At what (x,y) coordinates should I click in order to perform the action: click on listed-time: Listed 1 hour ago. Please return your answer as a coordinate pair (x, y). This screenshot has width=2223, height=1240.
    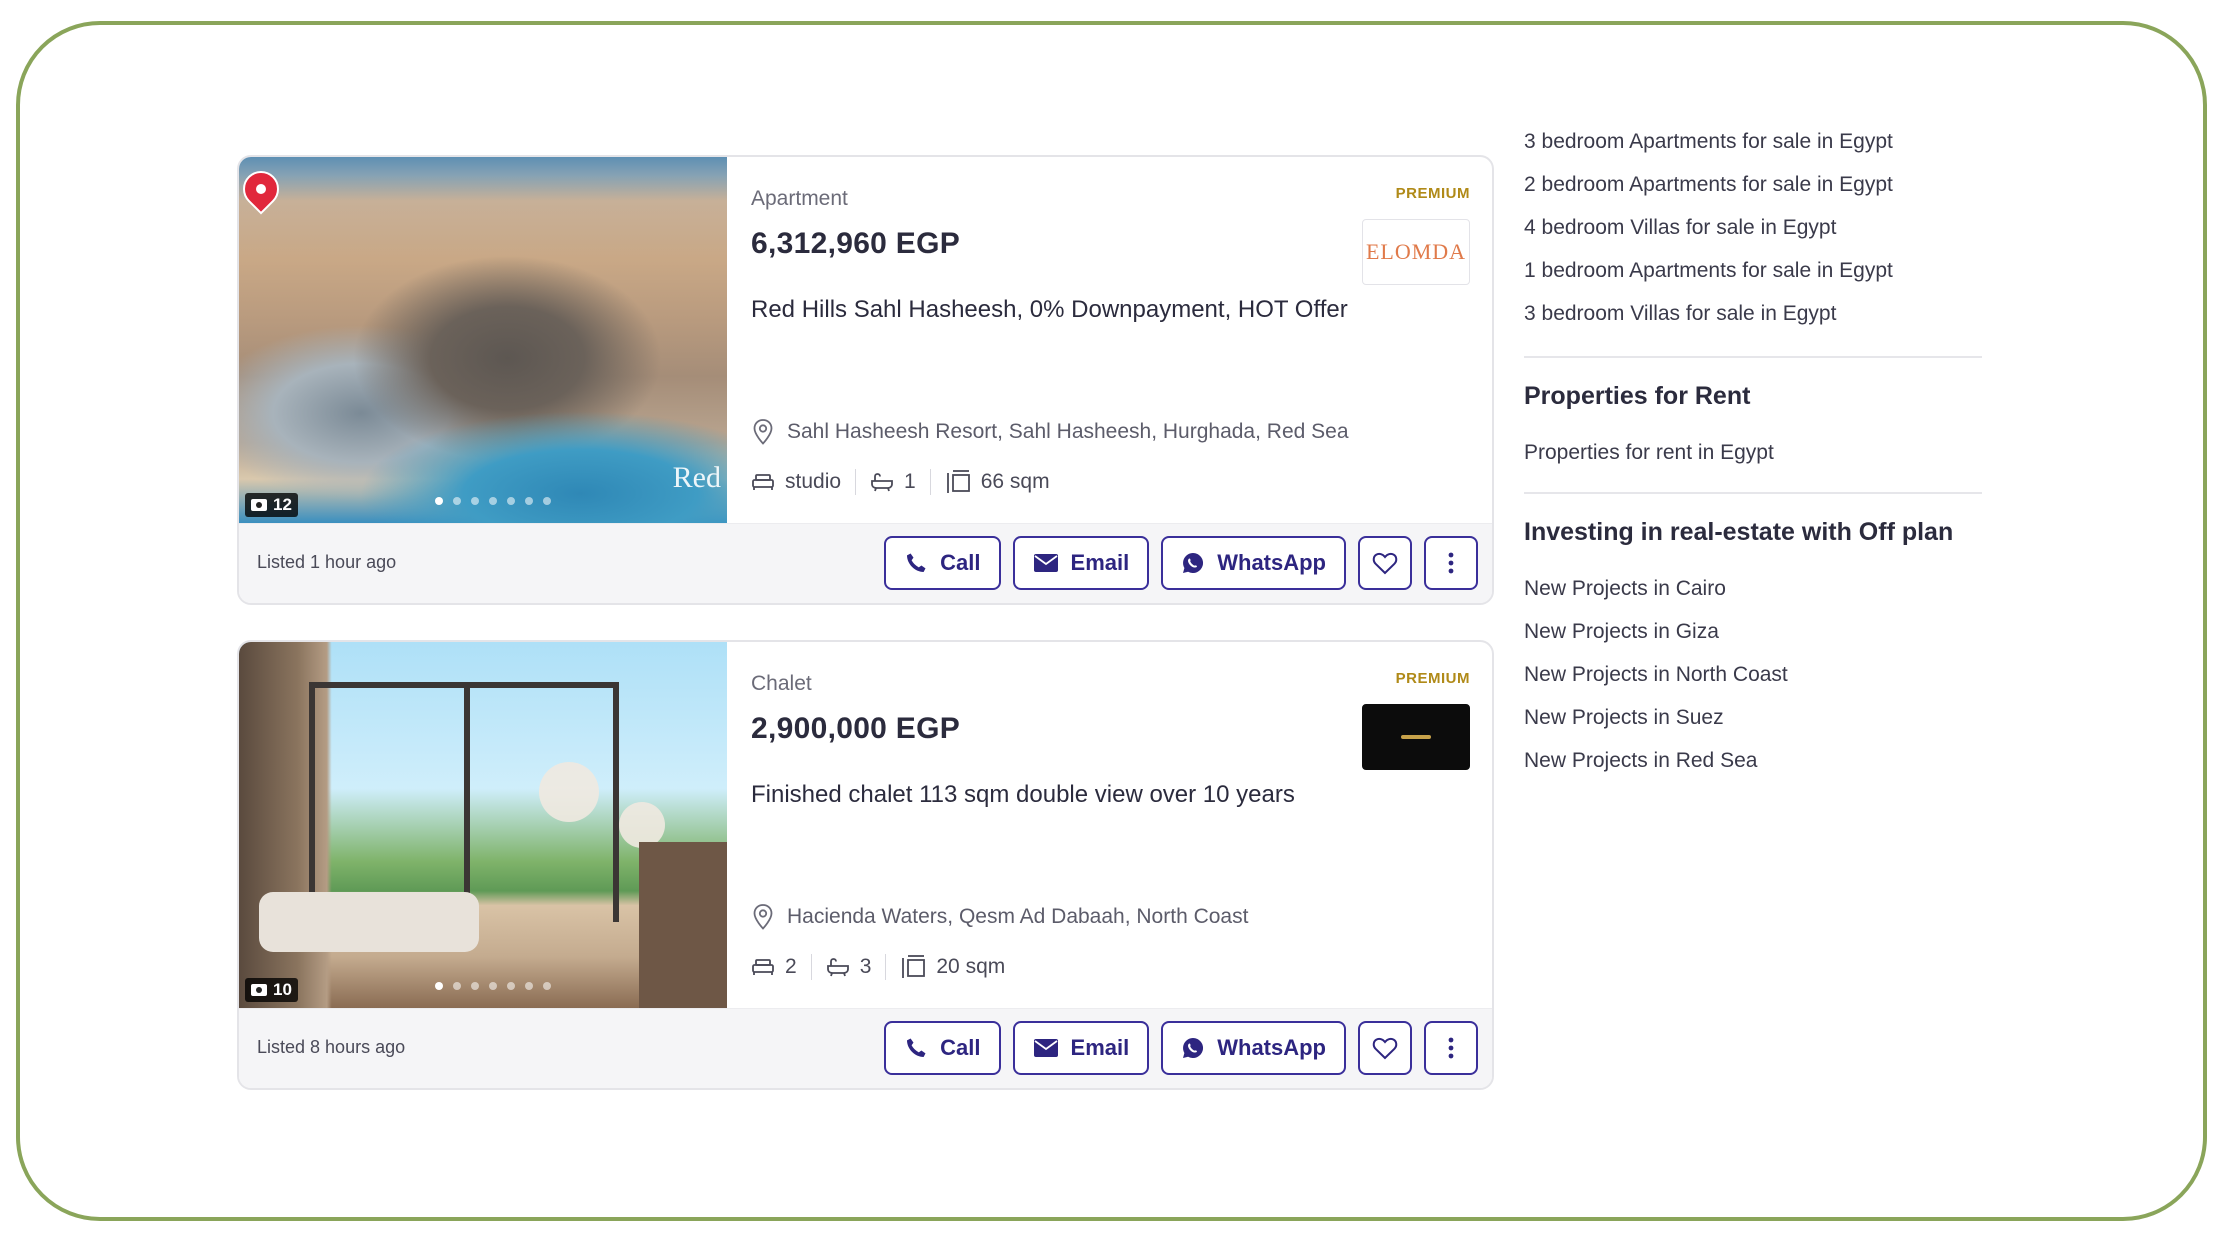
    Looking at the image, I should click on (327, 562).